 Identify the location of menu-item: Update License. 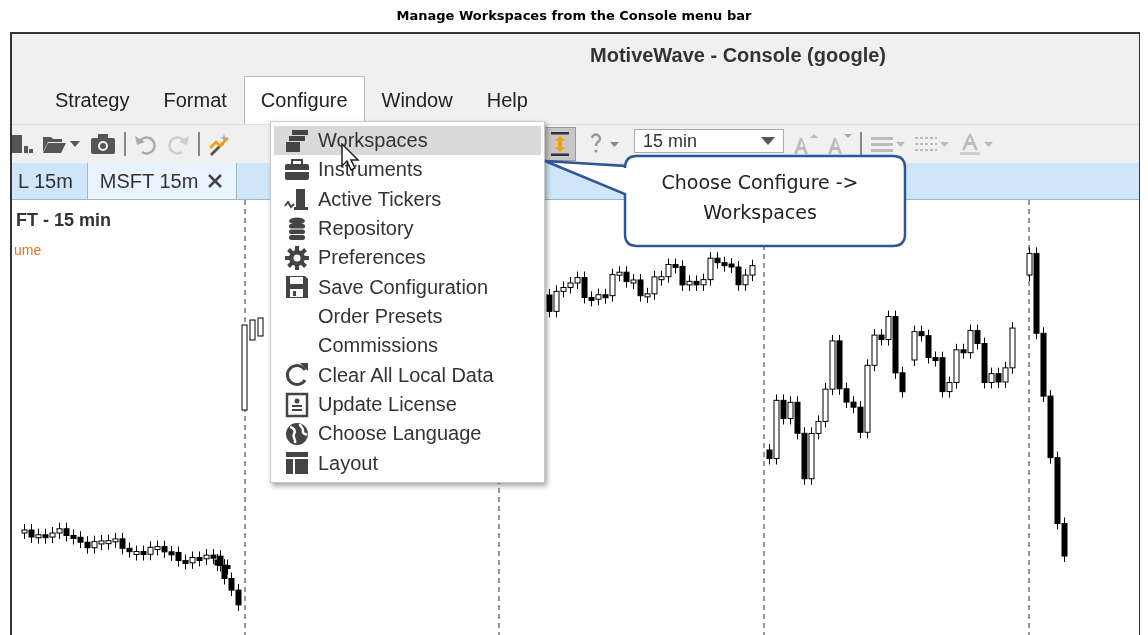
(407, 404).